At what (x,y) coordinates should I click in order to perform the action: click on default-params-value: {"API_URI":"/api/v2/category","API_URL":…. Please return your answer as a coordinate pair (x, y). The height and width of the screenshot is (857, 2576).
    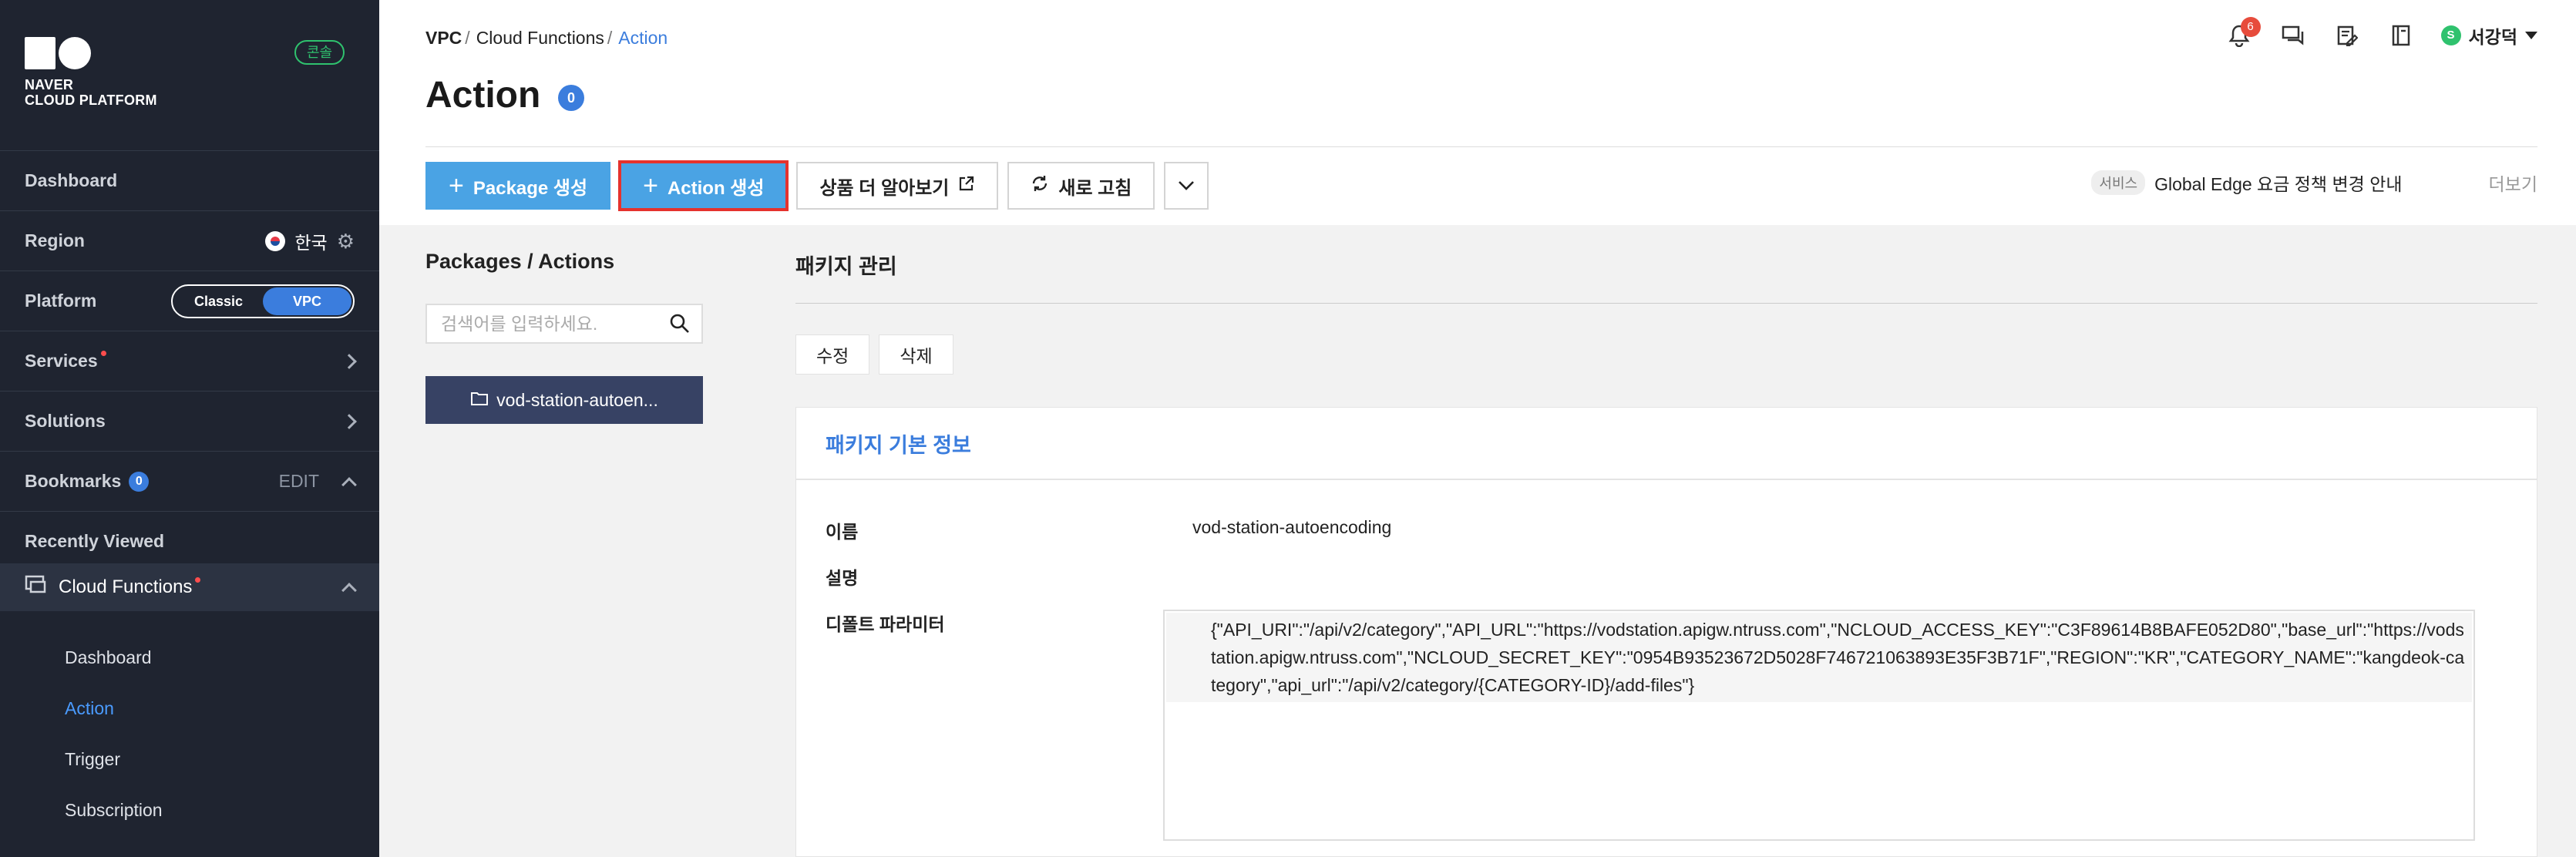
    Looking at the image, I should click on (1819, 657).